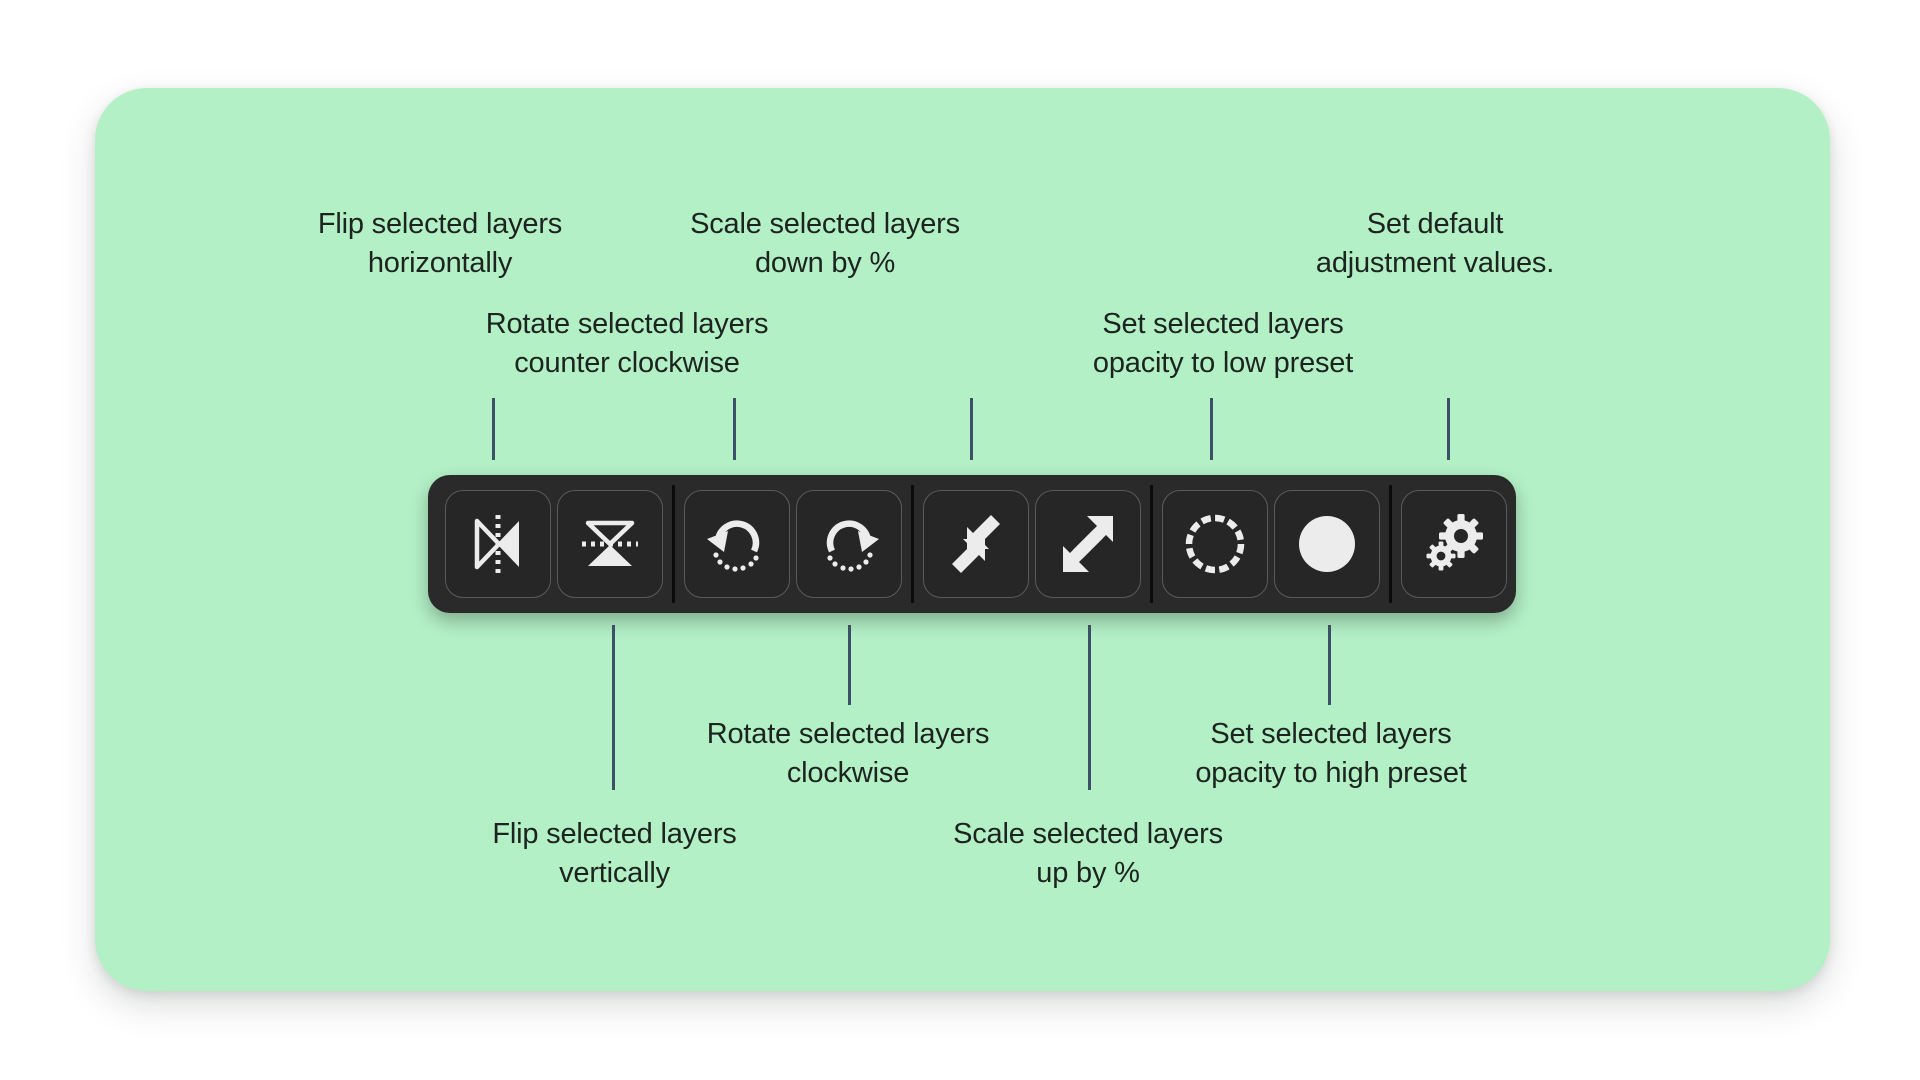  I want to click on filled-circle-icon, so click(1327, 544).